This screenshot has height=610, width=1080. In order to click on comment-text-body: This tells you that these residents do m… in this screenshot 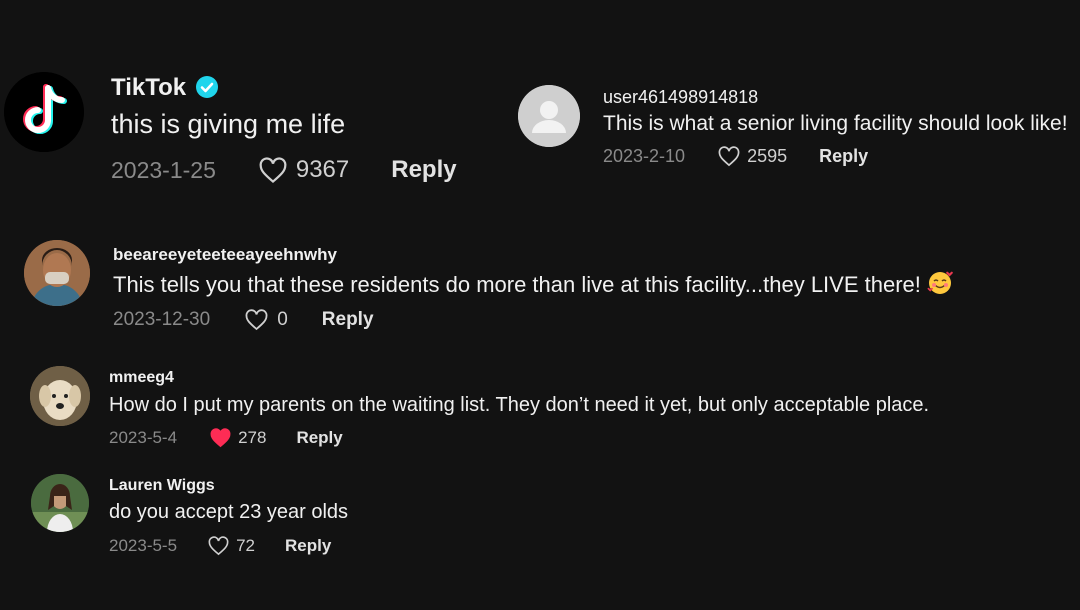, I will do `click(517, 284)`.